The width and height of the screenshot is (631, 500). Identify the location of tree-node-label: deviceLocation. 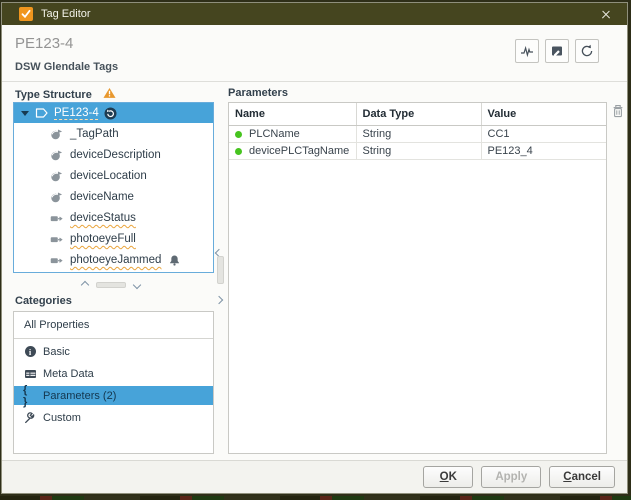
(108, 176).